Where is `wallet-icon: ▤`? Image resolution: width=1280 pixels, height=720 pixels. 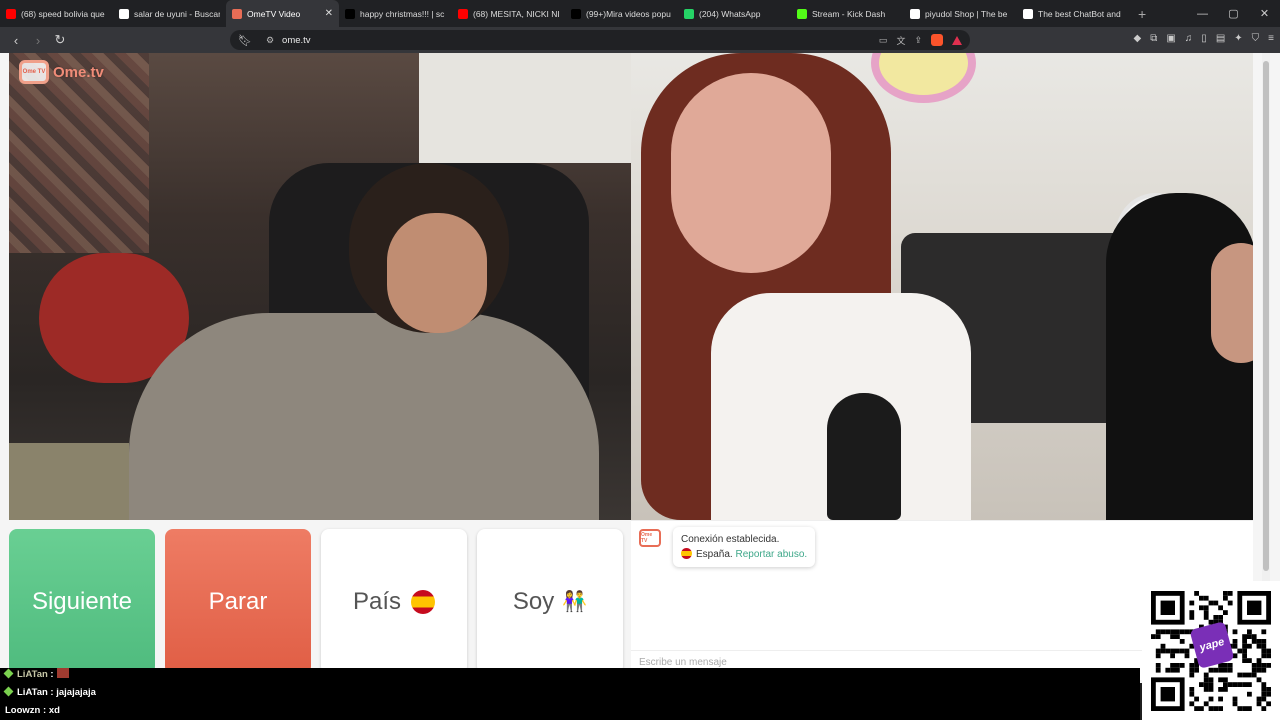
wallet-icon: ▤ is located at coordinates (1220, 38).